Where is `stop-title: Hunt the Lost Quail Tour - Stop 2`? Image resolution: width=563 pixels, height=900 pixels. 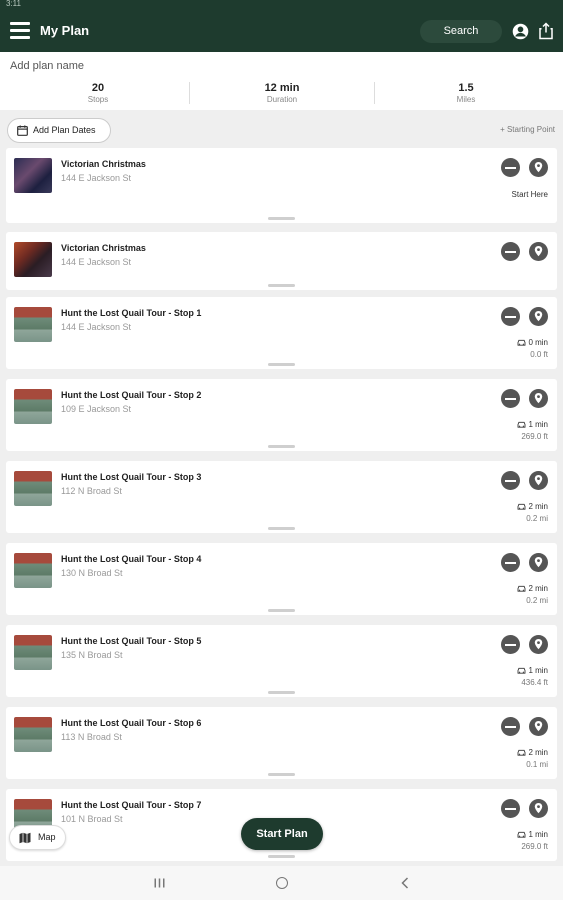
stop-title: Hunt the Lost Quail Tour - Stop 2 is located at coordinates (131, 395).